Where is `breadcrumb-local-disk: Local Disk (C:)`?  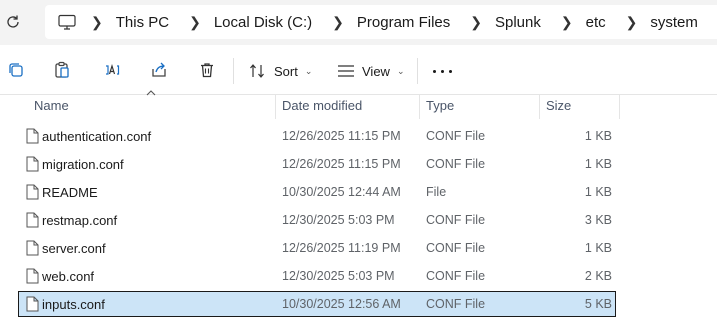 breadcrumb-local-disk: Local Disk (C:) is located at coordinates (263, 22).